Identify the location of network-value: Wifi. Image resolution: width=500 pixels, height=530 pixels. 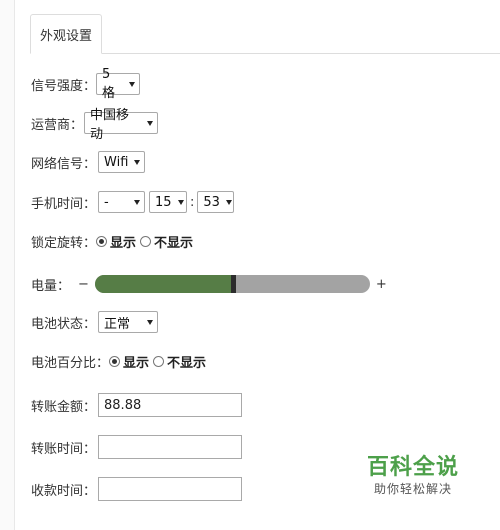
(116, 162).